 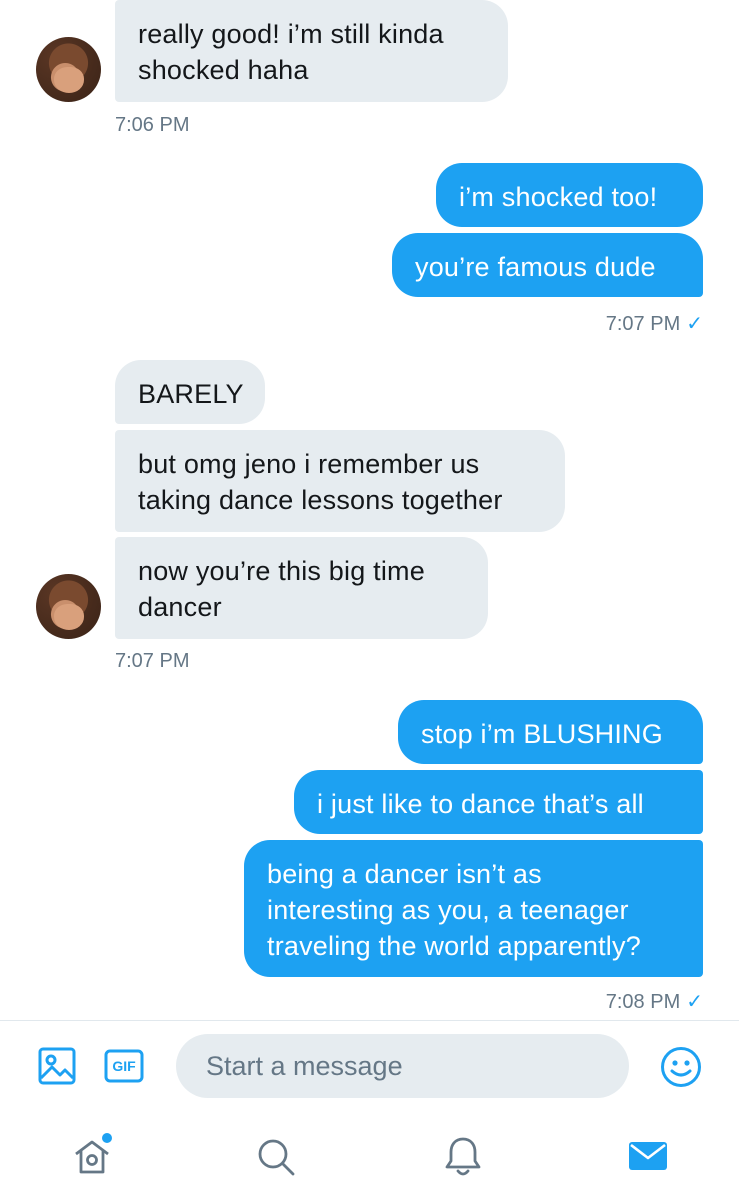 I want to click on message-timestamp: 7:07 PM, so click(x=152, y=661).